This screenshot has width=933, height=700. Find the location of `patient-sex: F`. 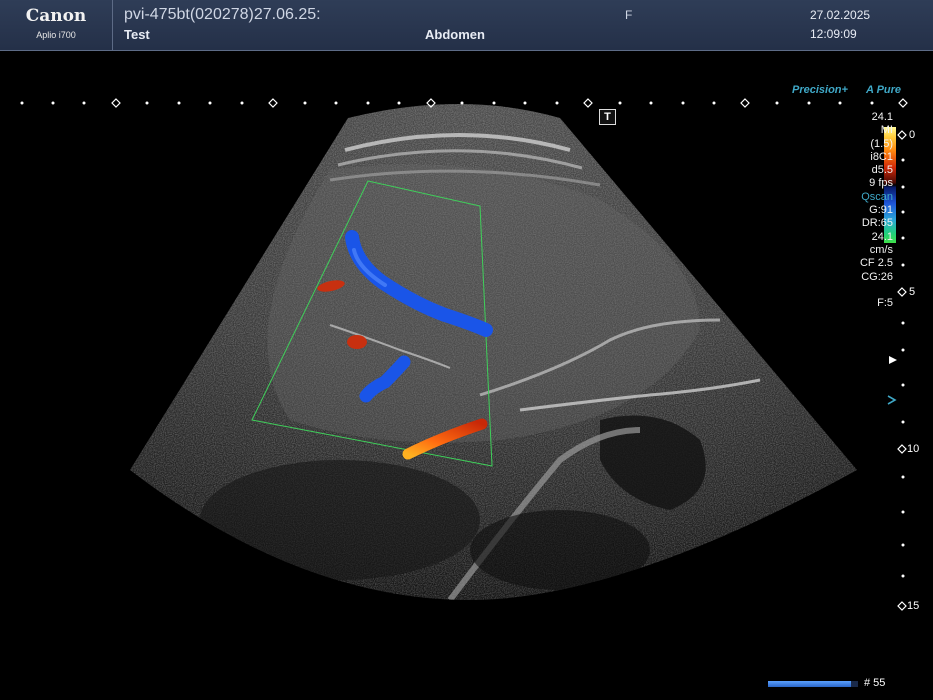

patient-sex: F is located at coordinates (629, 15).